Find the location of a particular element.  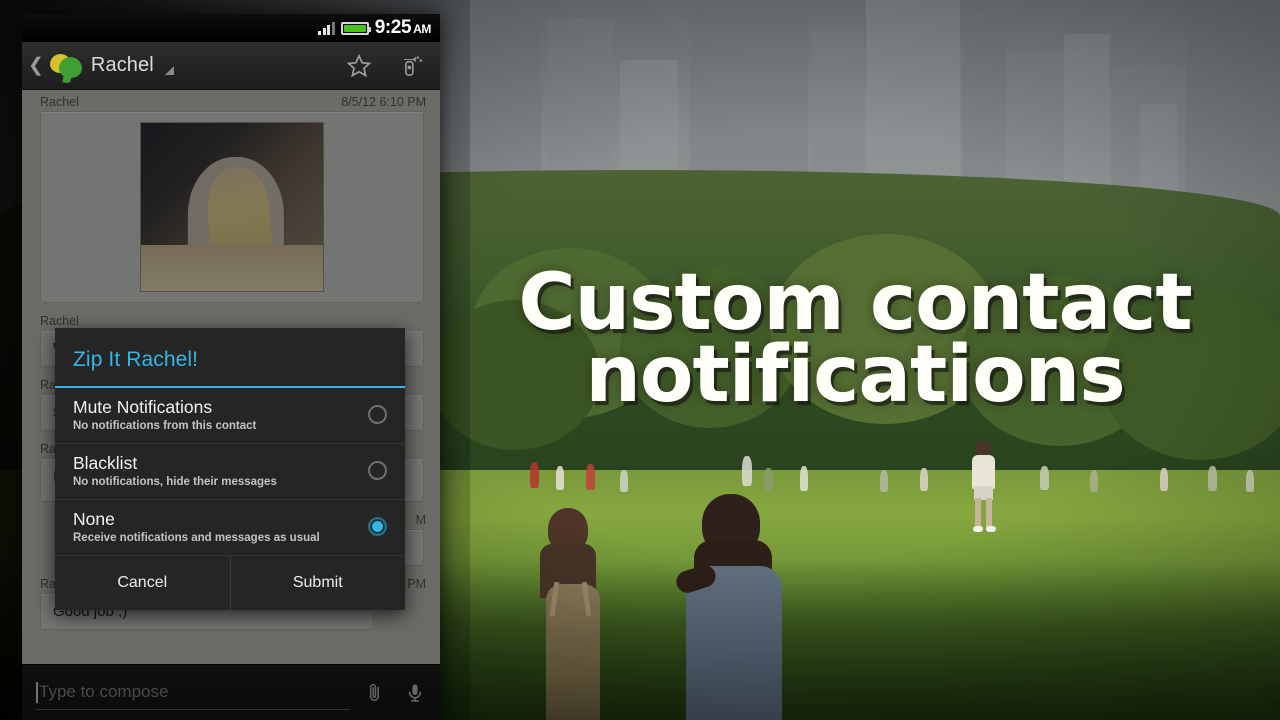

star-outline-icon is located at coordinates (359, 66).